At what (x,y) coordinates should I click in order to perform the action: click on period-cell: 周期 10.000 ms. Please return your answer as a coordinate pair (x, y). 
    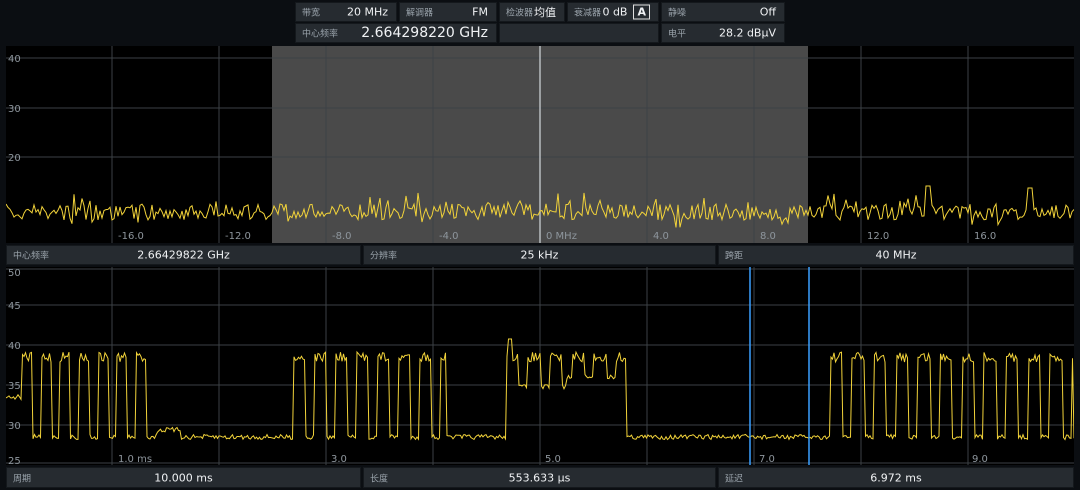
    Looking at the image, I should click on (183, 477).